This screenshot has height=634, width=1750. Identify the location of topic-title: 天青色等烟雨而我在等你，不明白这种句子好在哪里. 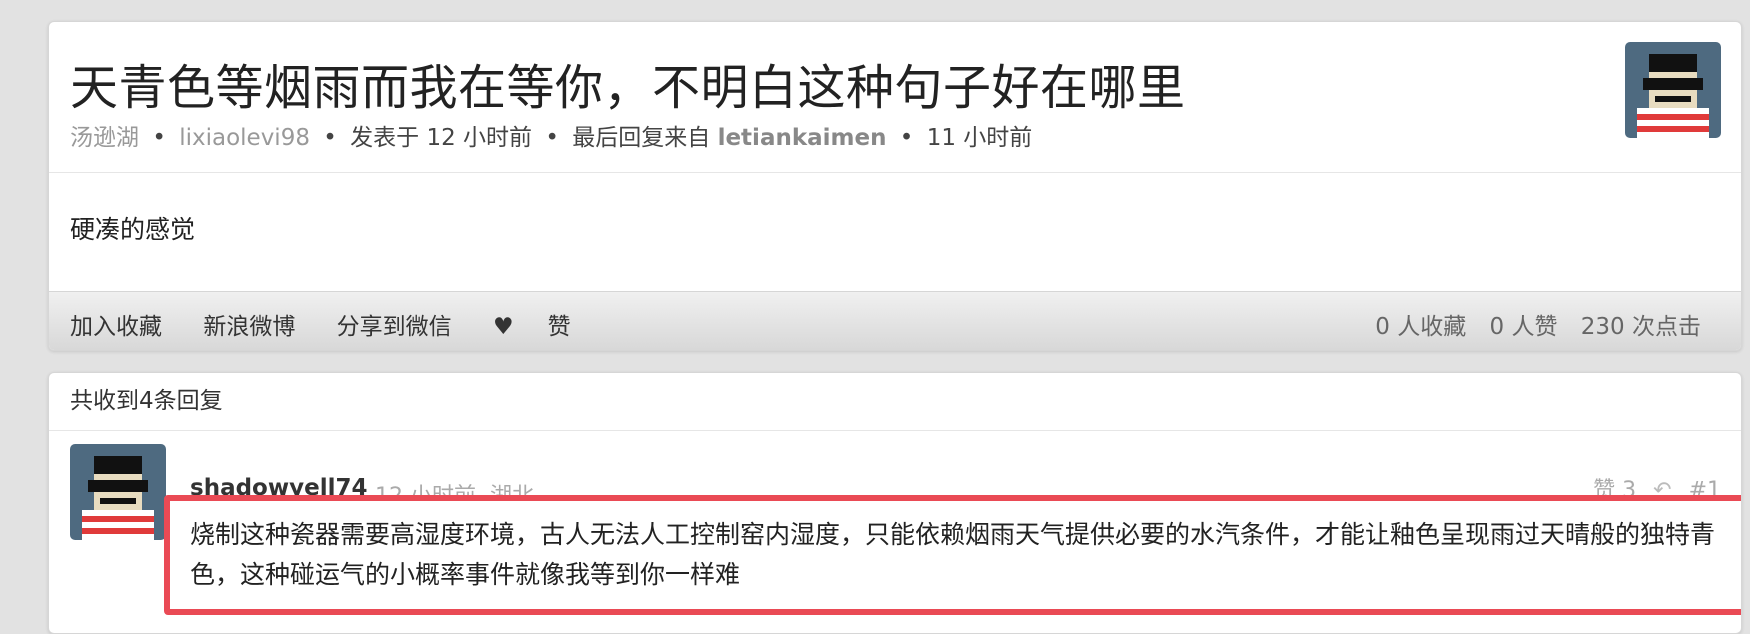
(628, 88).